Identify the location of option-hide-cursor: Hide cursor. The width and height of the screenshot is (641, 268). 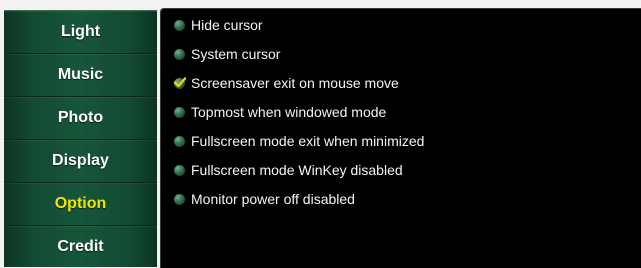
(218, 25).